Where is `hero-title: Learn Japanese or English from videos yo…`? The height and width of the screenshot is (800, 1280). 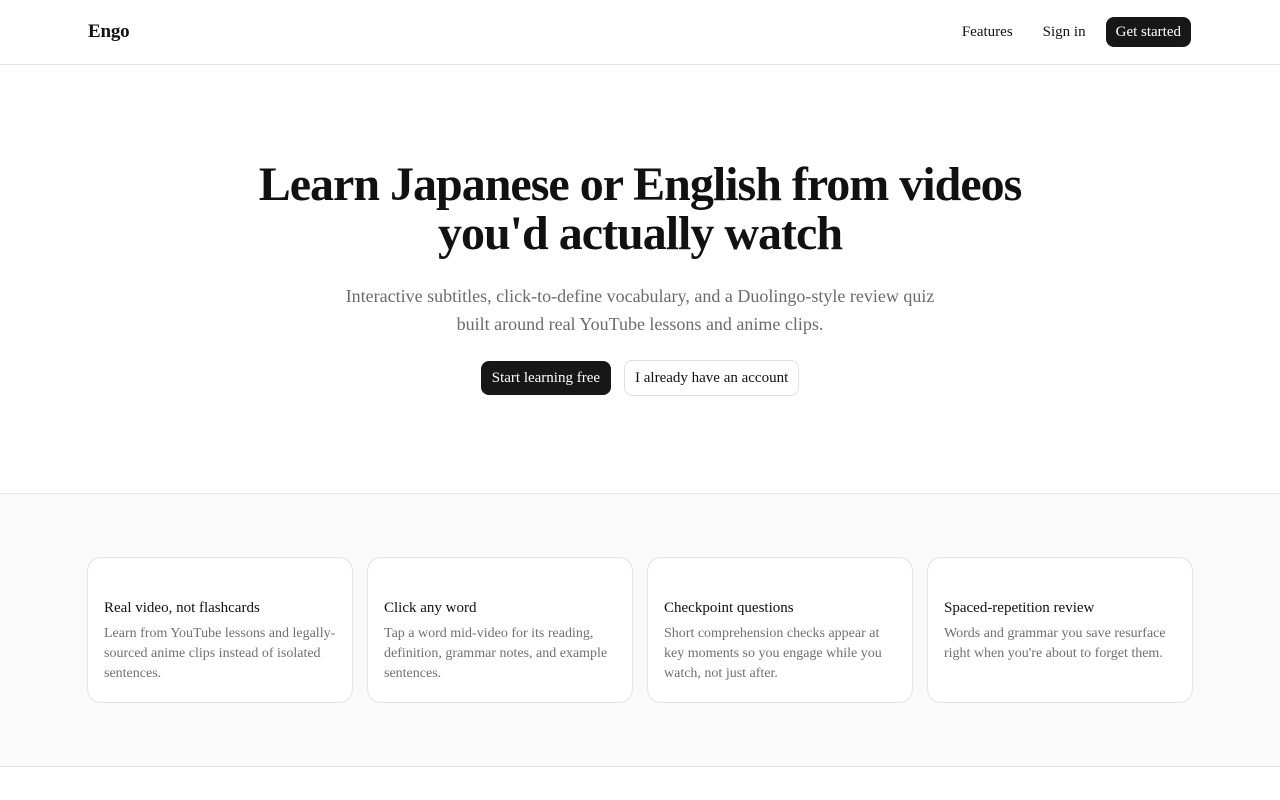 hero-title: Learn Japanese or English from videos yo… is located at coordinates (640, 209).